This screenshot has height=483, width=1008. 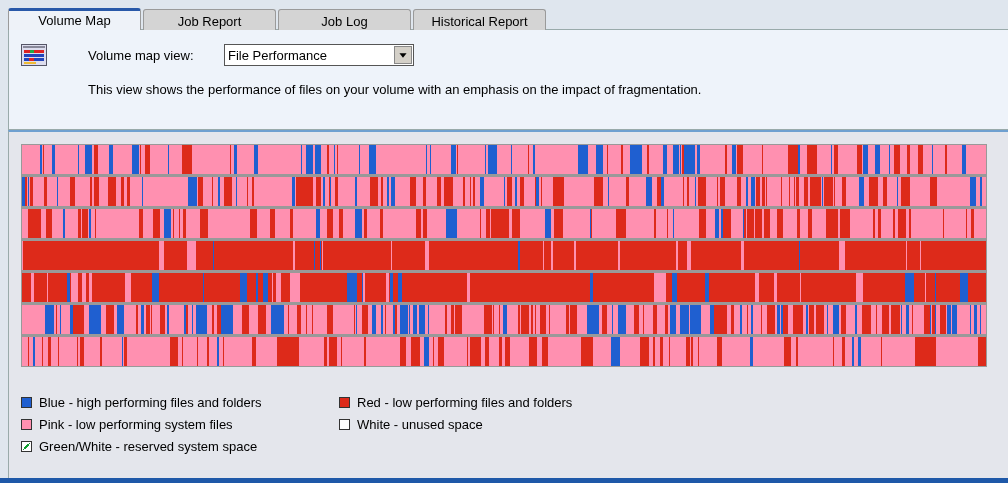 I want to click on legend-label: White - unused space, so click(x=420, y=424).